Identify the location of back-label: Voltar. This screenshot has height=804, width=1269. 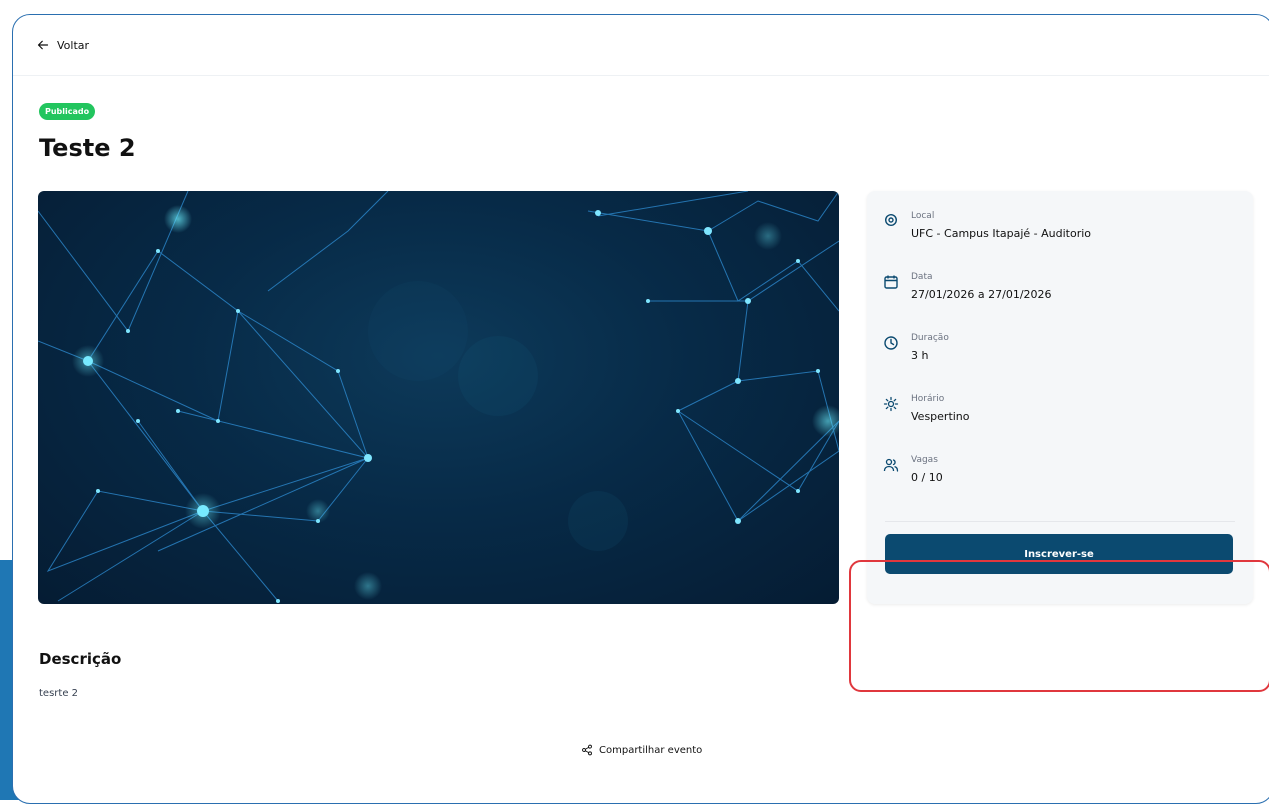
(73, 45).